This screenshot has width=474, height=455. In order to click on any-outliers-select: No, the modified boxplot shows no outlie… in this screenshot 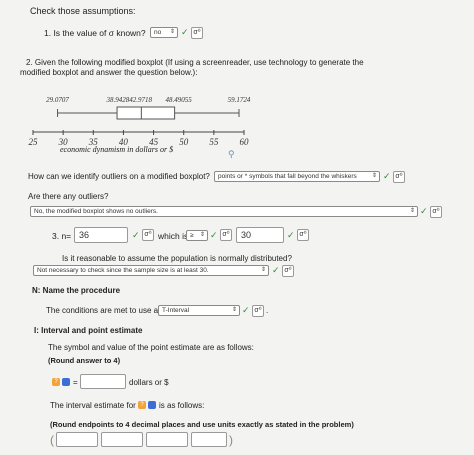, I will do `click(224, 211)`.